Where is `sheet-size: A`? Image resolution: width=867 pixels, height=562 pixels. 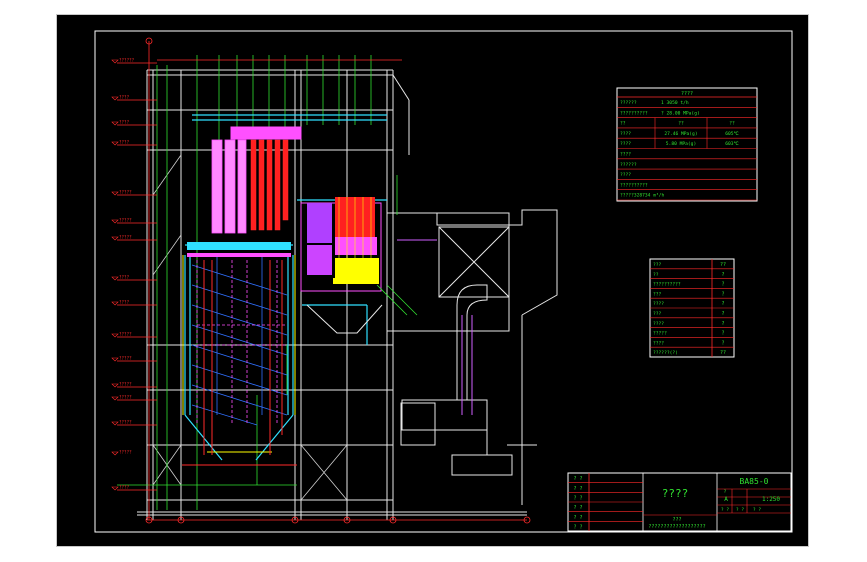
sheet-size: A is located at coordinates (726, 499).